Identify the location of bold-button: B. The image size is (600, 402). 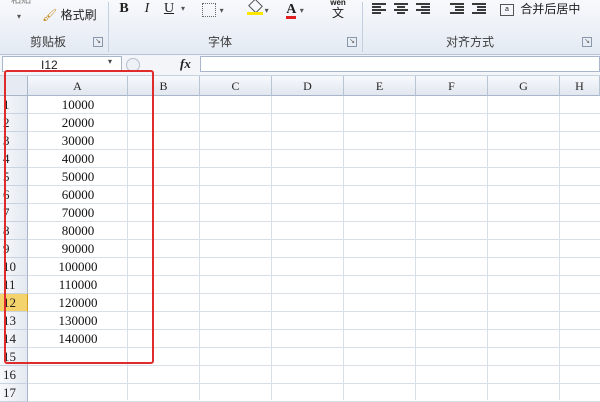
(124, 9).